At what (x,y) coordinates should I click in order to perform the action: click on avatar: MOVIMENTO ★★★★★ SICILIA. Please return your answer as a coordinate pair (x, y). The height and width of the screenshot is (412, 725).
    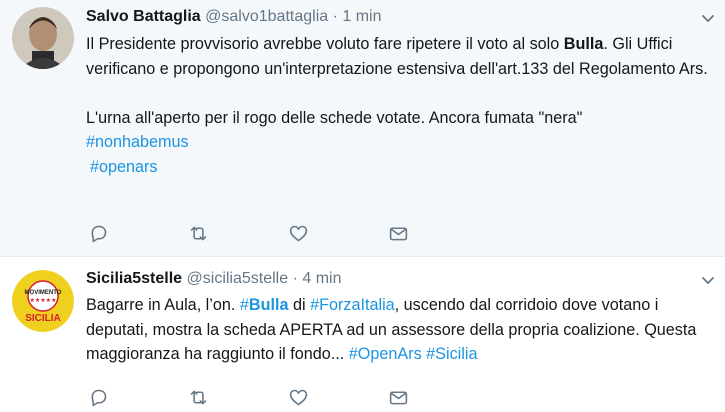
    Looking at the image, I should click on (43, 301).